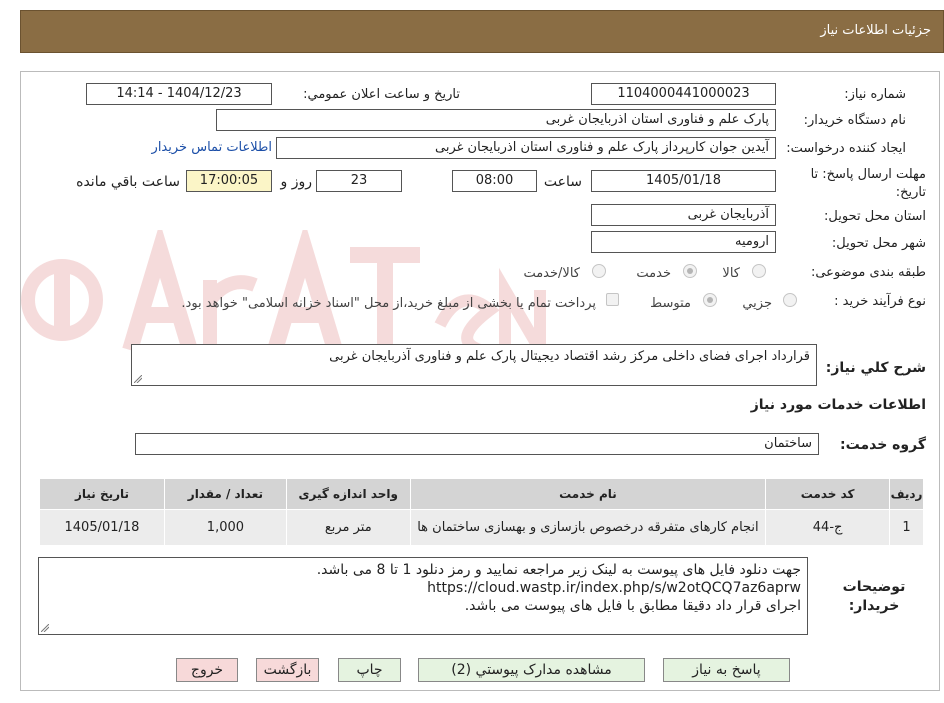  What do you see at coordinates (381, 94) in the screenshot?
I see `announce-label: تاريخ و ساعت اعلان عمومي:` at bounding box center [381, 94].